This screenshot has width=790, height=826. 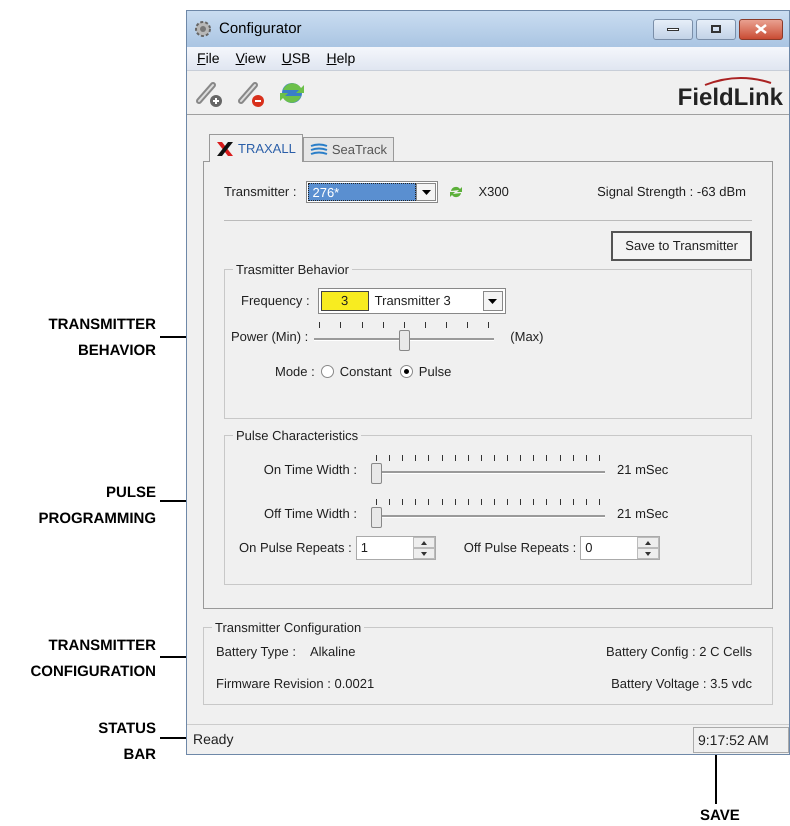 What do you see at coordinates (679, 652) in the screenshot?
I see `battery-config: Battery Config : 2 C Cells` at bounding box center [679, 652].